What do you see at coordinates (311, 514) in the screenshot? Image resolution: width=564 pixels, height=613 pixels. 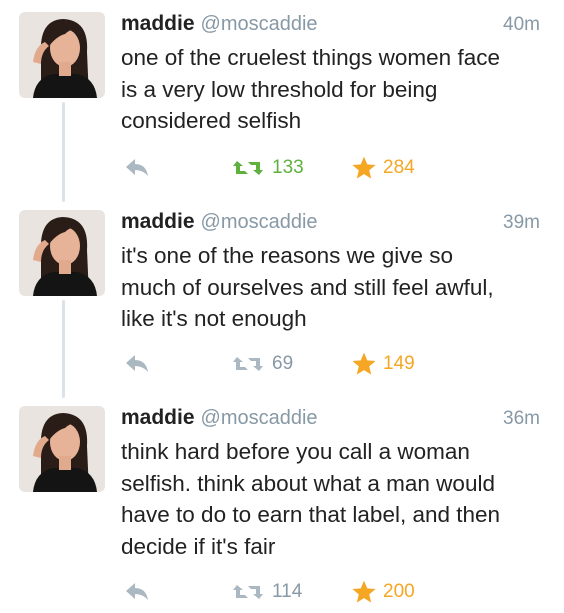 I see `tweet-text-line: have to do to earn that label, and then` at bounding box center [311, 514].